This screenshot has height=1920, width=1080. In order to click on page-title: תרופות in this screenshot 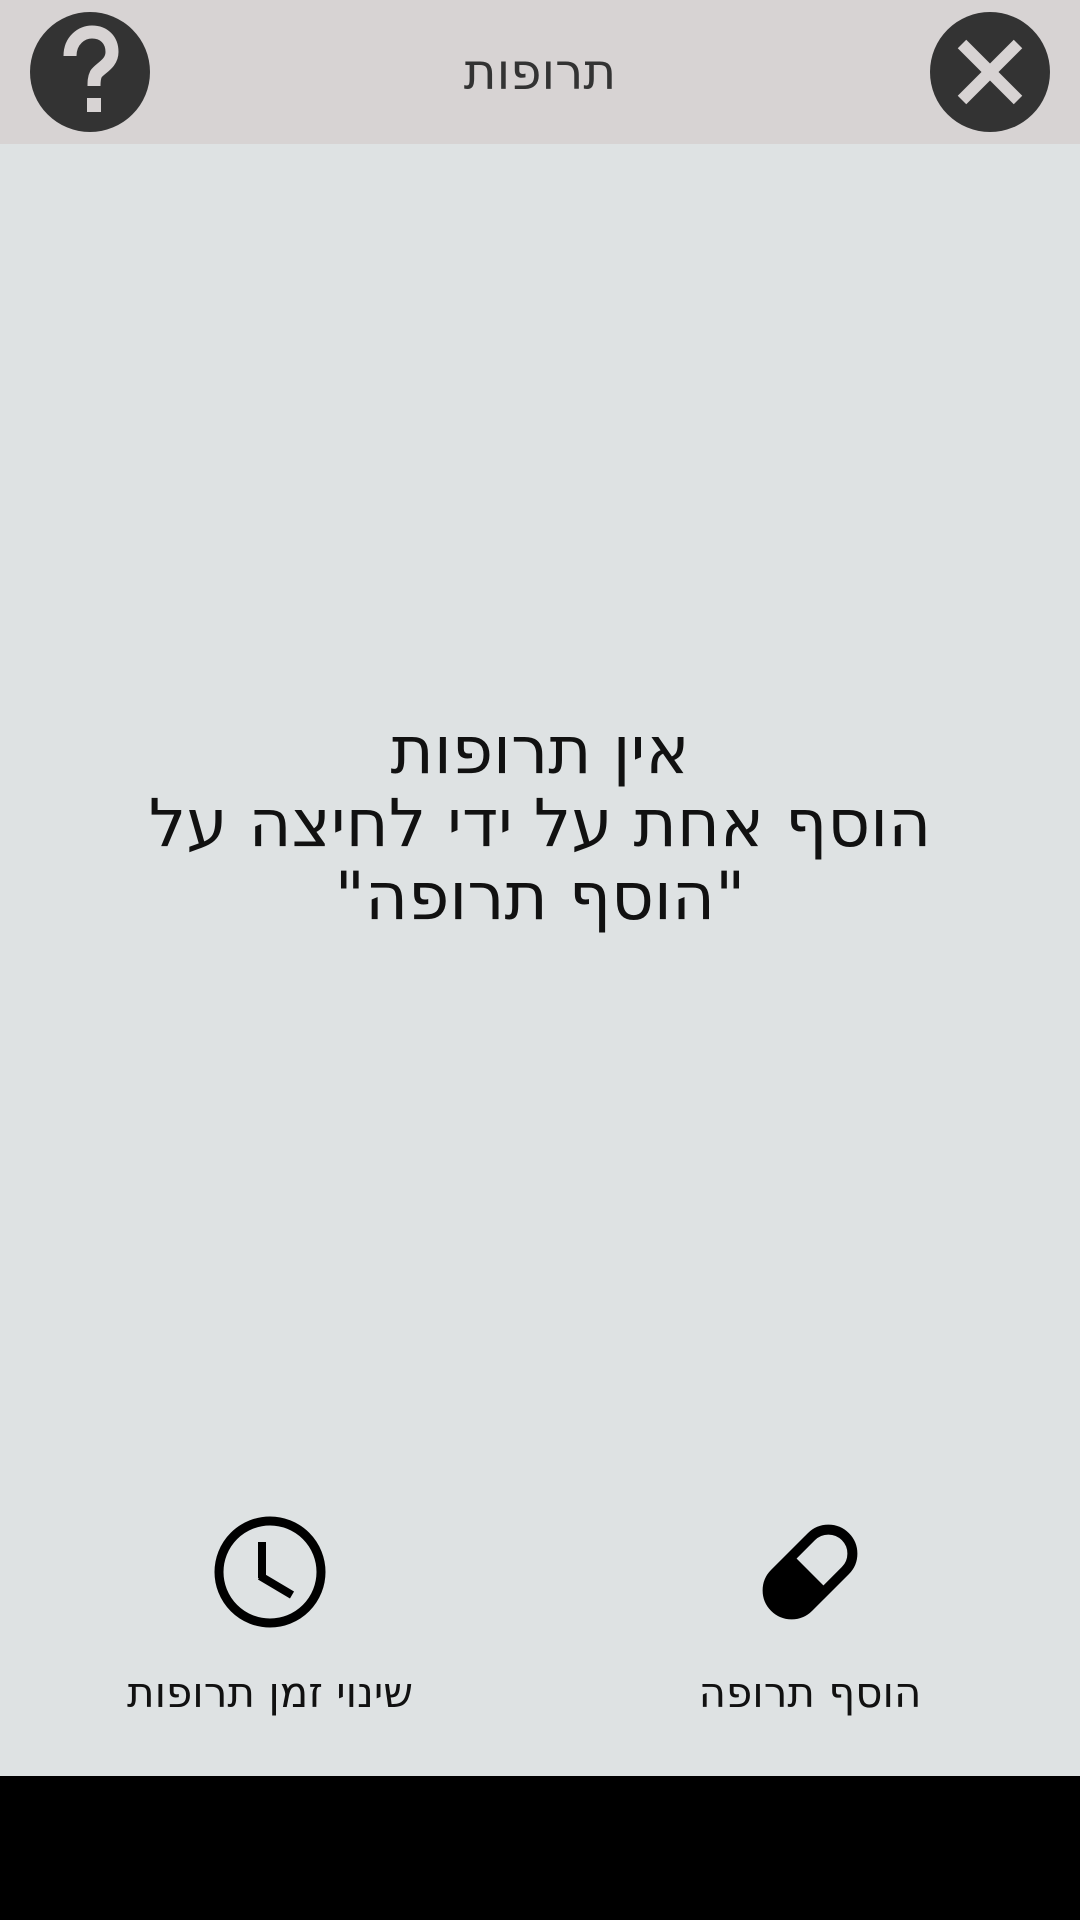, I will do `click(540, 72)`.